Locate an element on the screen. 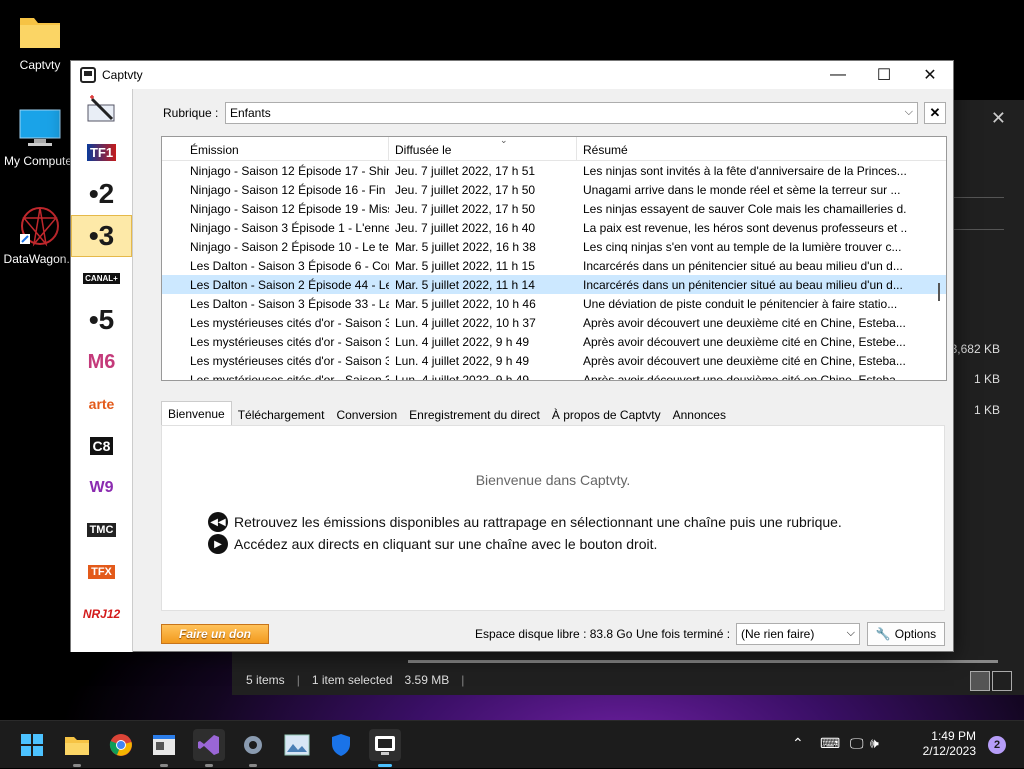  minimize-button: — is located at coordinates (838, 75).